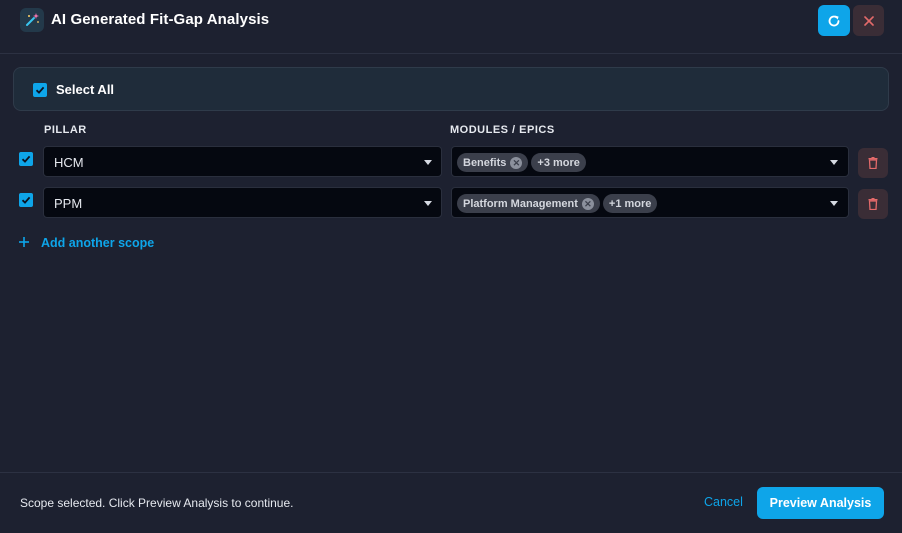 This screenshot has width=902, height=533. I want to click on select-all-row: Select All, so click(451, 89).